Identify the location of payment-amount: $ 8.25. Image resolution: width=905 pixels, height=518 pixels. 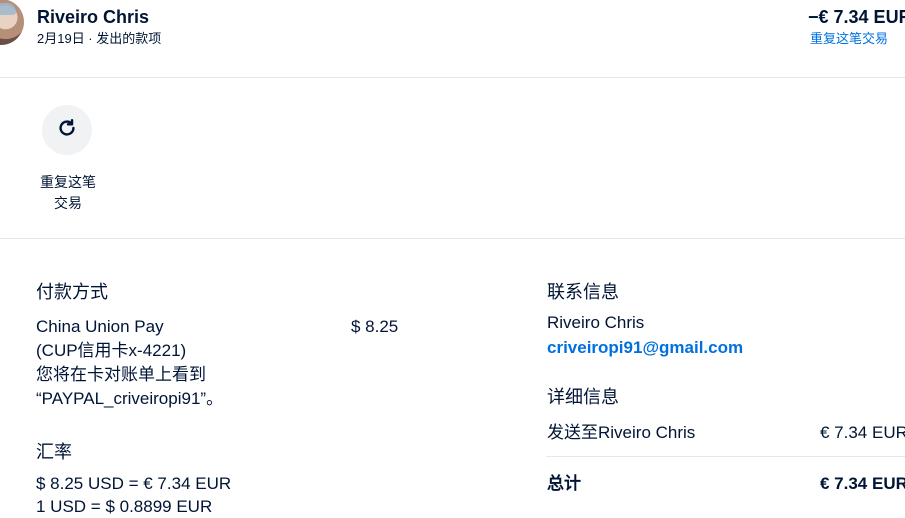
(375, 326).